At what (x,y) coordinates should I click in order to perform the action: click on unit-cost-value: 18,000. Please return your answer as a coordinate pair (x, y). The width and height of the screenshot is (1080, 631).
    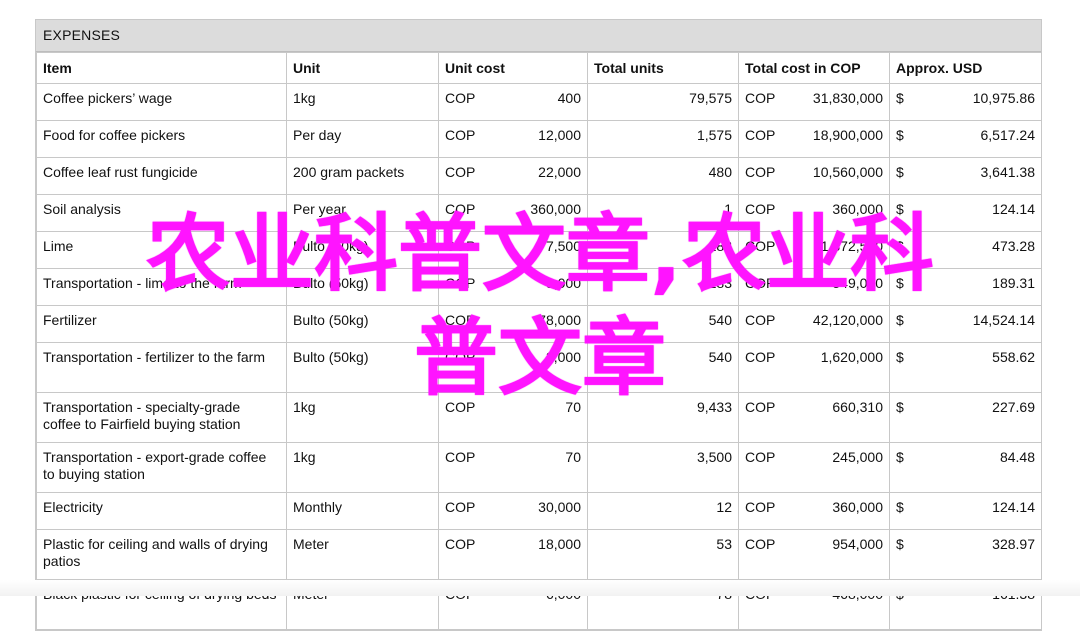
    Looking at the image, I should click on (559, 544).